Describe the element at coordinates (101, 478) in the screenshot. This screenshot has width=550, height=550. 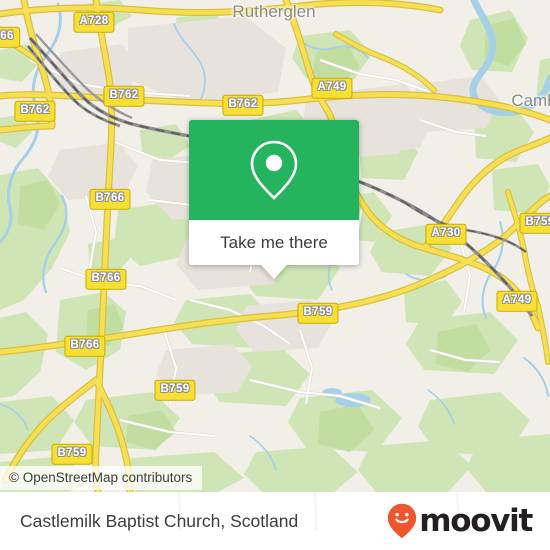
I see `osm-attribution: © OpenStreetMap contributors` at that location.